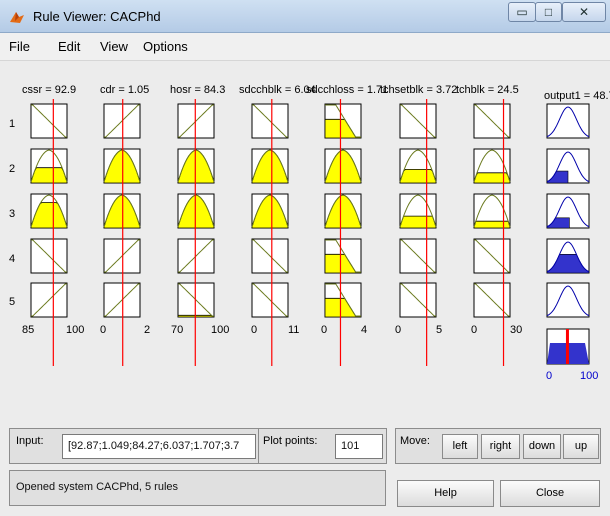 This screenshot has width=610, height=516. Describe the element at coordinates (196, 316) in the screenshot. I see `mf-fill-r5-c3` at that location.